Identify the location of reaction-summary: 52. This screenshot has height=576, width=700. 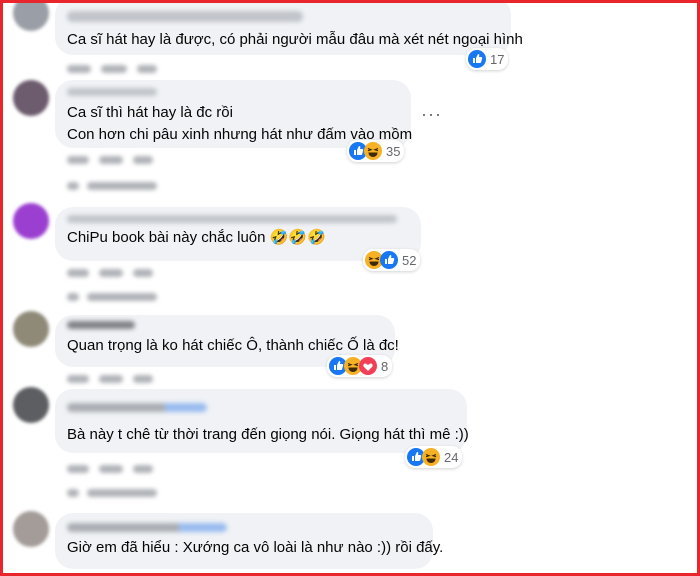
(392, 260).